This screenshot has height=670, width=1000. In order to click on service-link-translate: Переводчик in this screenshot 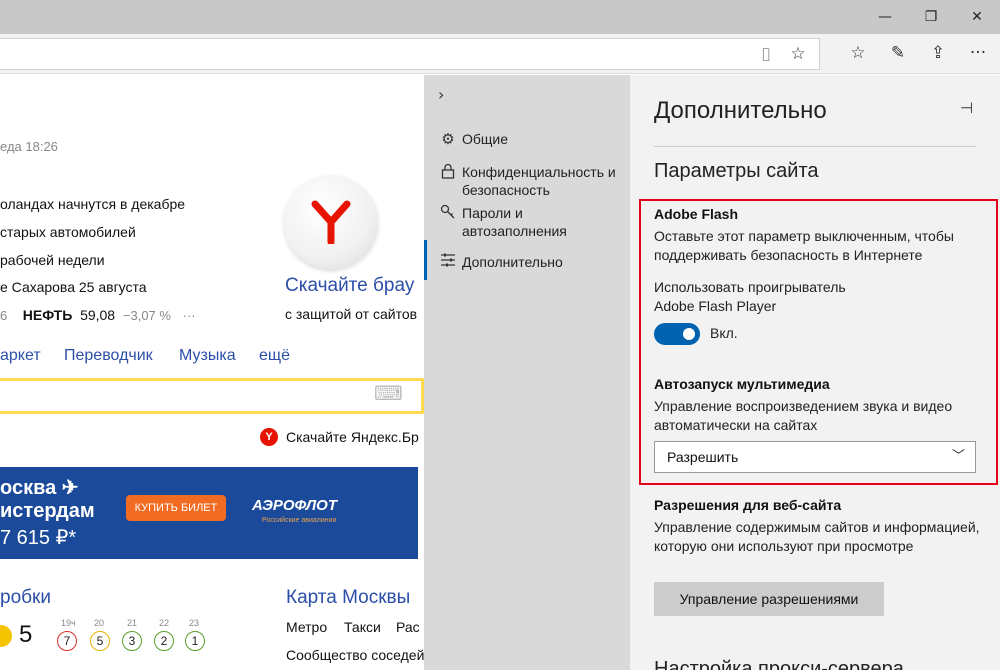, I will do `click(108, 356)`.